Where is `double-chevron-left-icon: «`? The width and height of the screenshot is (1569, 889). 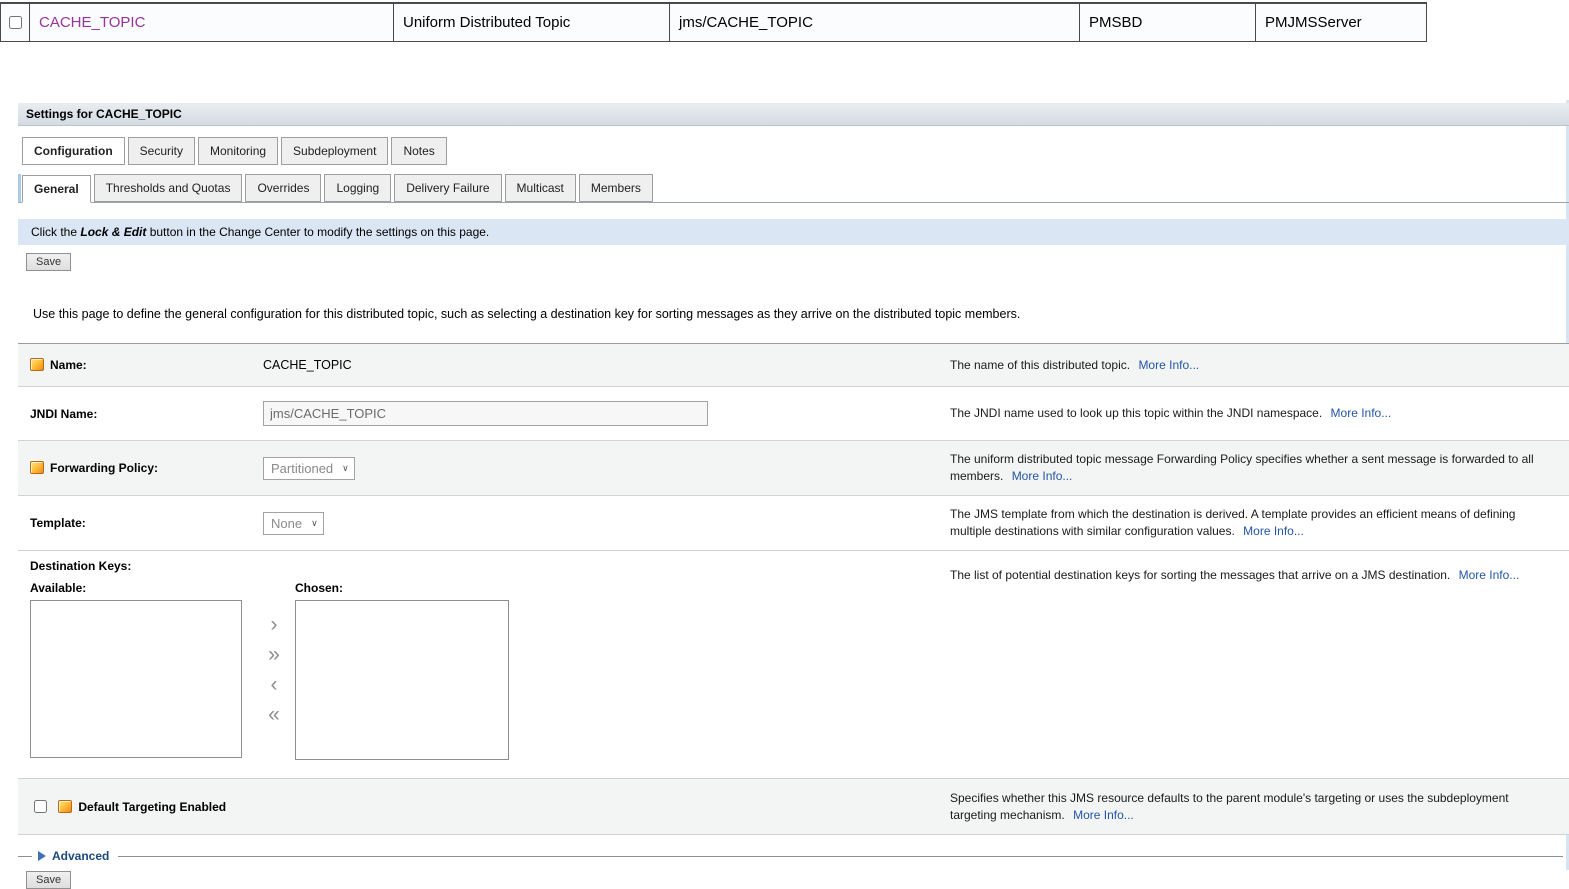
double-chevron-left-icon: « is located at coordinates (274, 714).